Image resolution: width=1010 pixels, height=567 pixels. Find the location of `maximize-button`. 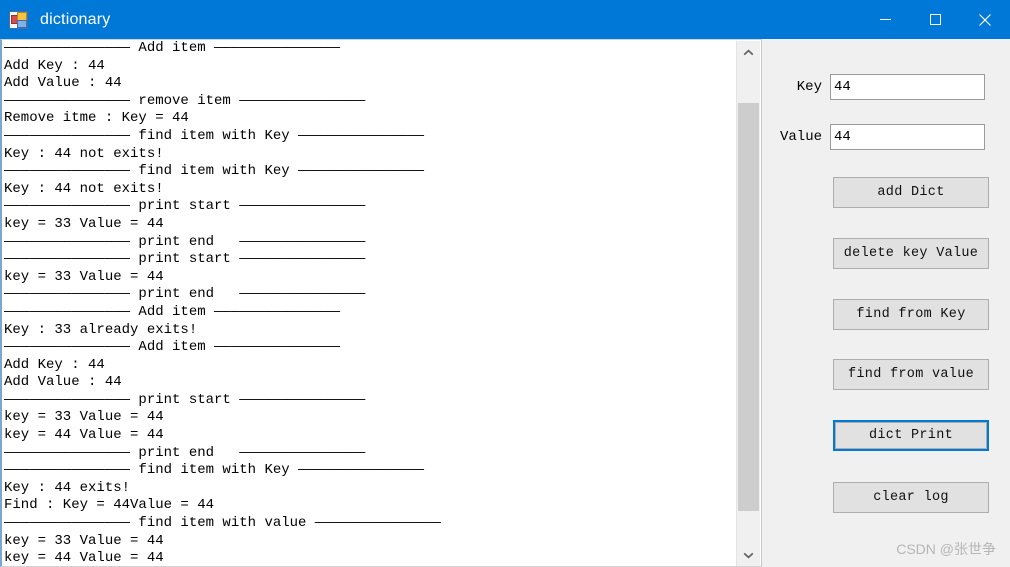

maximize-button is located at coordinates (935, 19).